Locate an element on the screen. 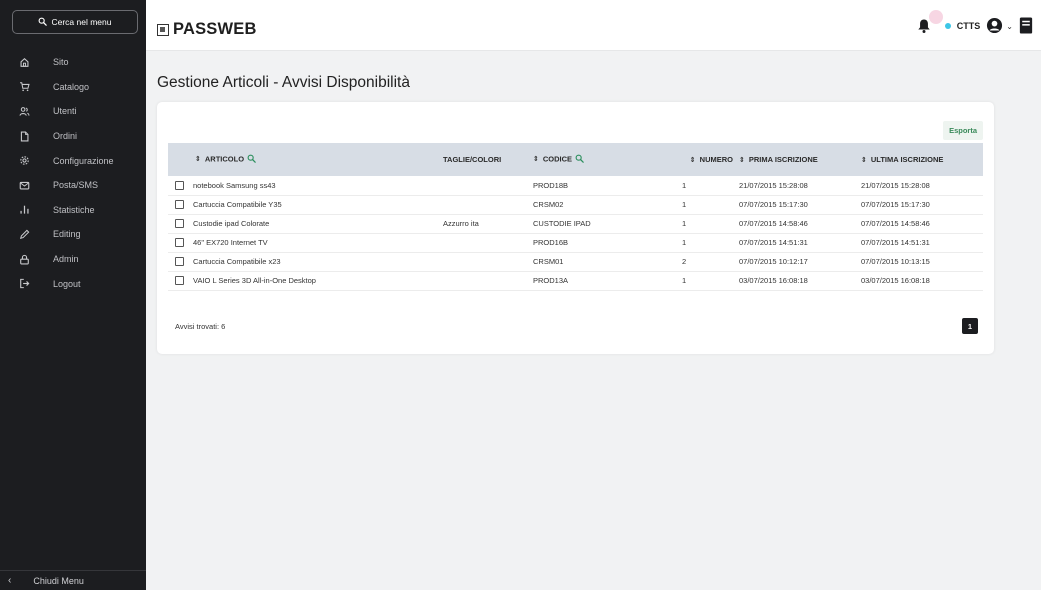 This screenshot has width=1041, height=590. home-icon is located at coordinates (24, 62).